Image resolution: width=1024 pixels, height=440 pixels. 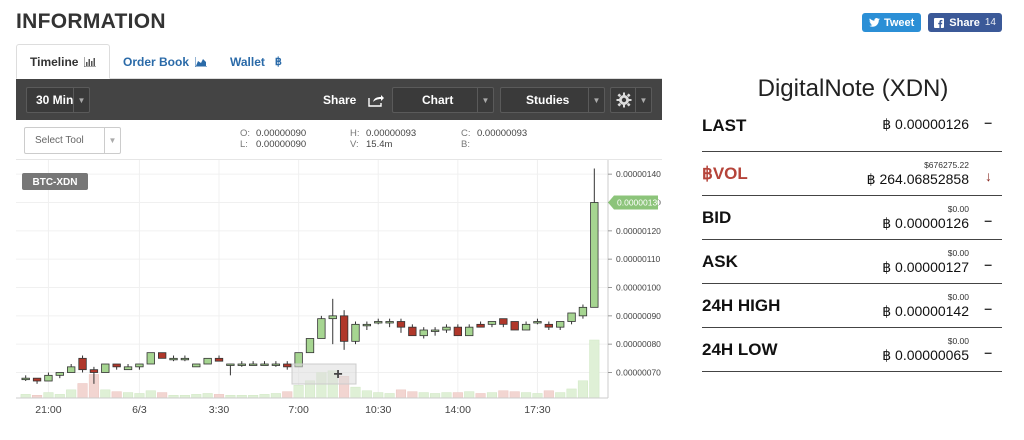 I want to click on settings-dropdown: ▼, so click(x=631, y=100).